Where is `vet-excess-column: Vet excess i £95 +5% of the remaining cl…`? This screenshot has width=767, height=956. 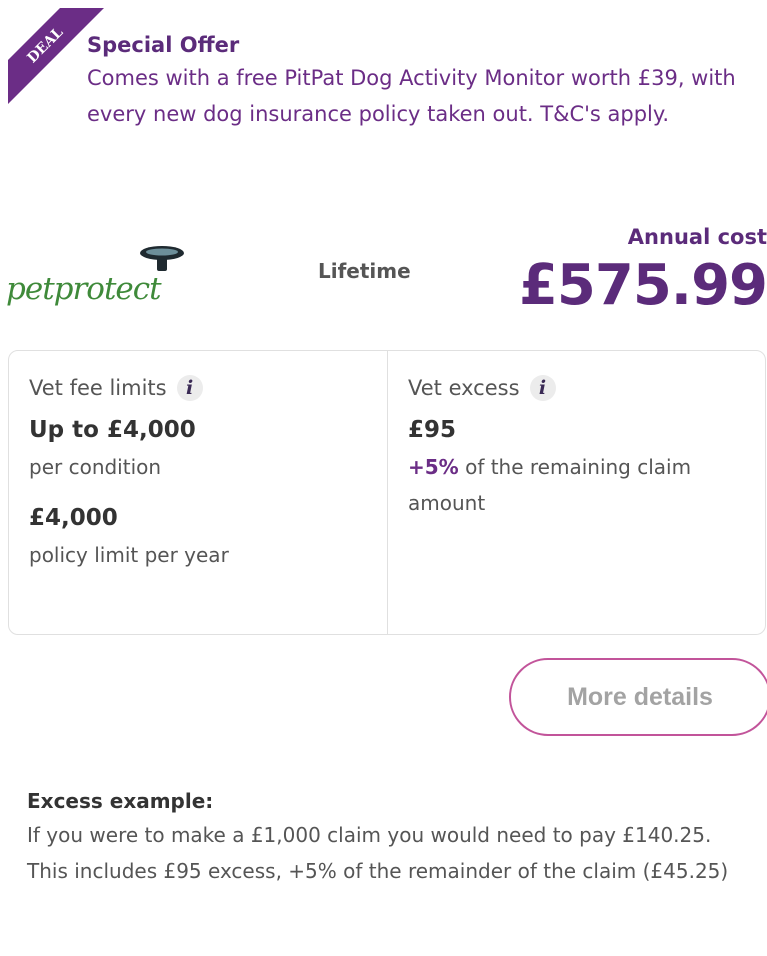 vet-excess-column: Vet excess i £95 +5% of the remaining cl… is located at coordinates (577, 492).